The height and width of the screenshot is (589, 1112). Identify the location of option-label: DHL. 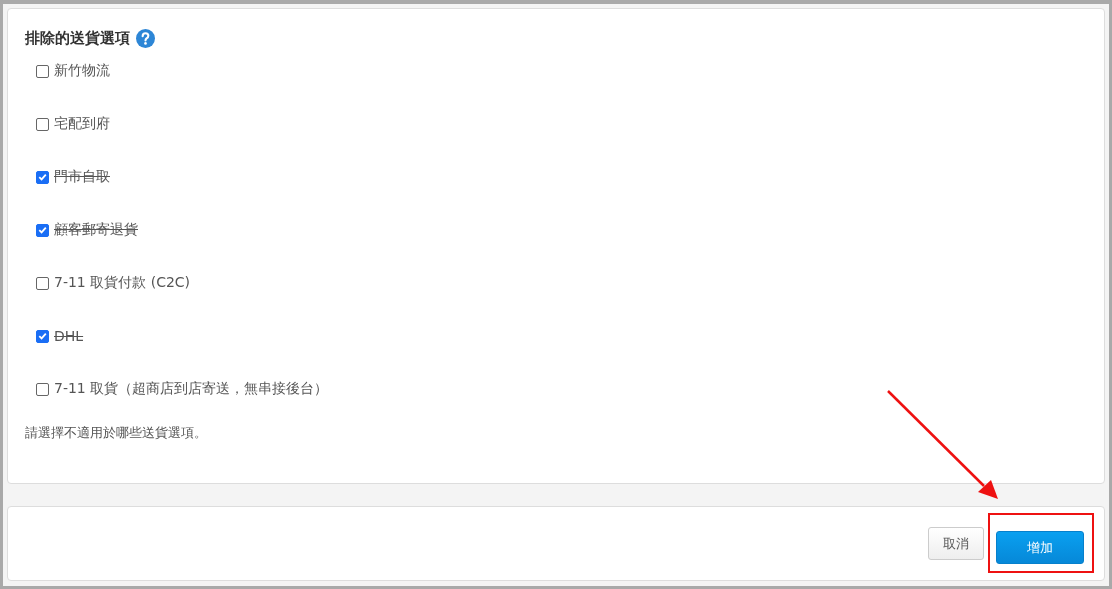
(69, 336).